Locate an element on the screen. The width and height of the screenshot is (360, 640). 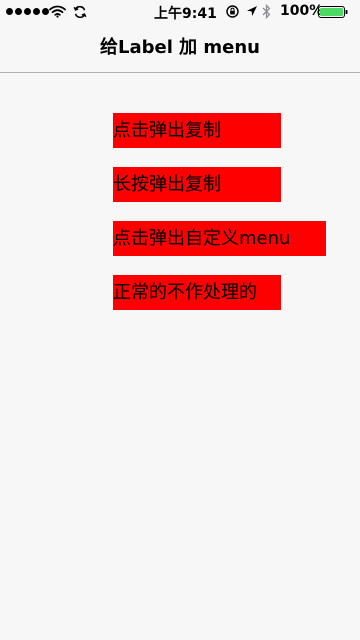
nav-title: 给Label 加 menu is located at coordinates (179, 47).